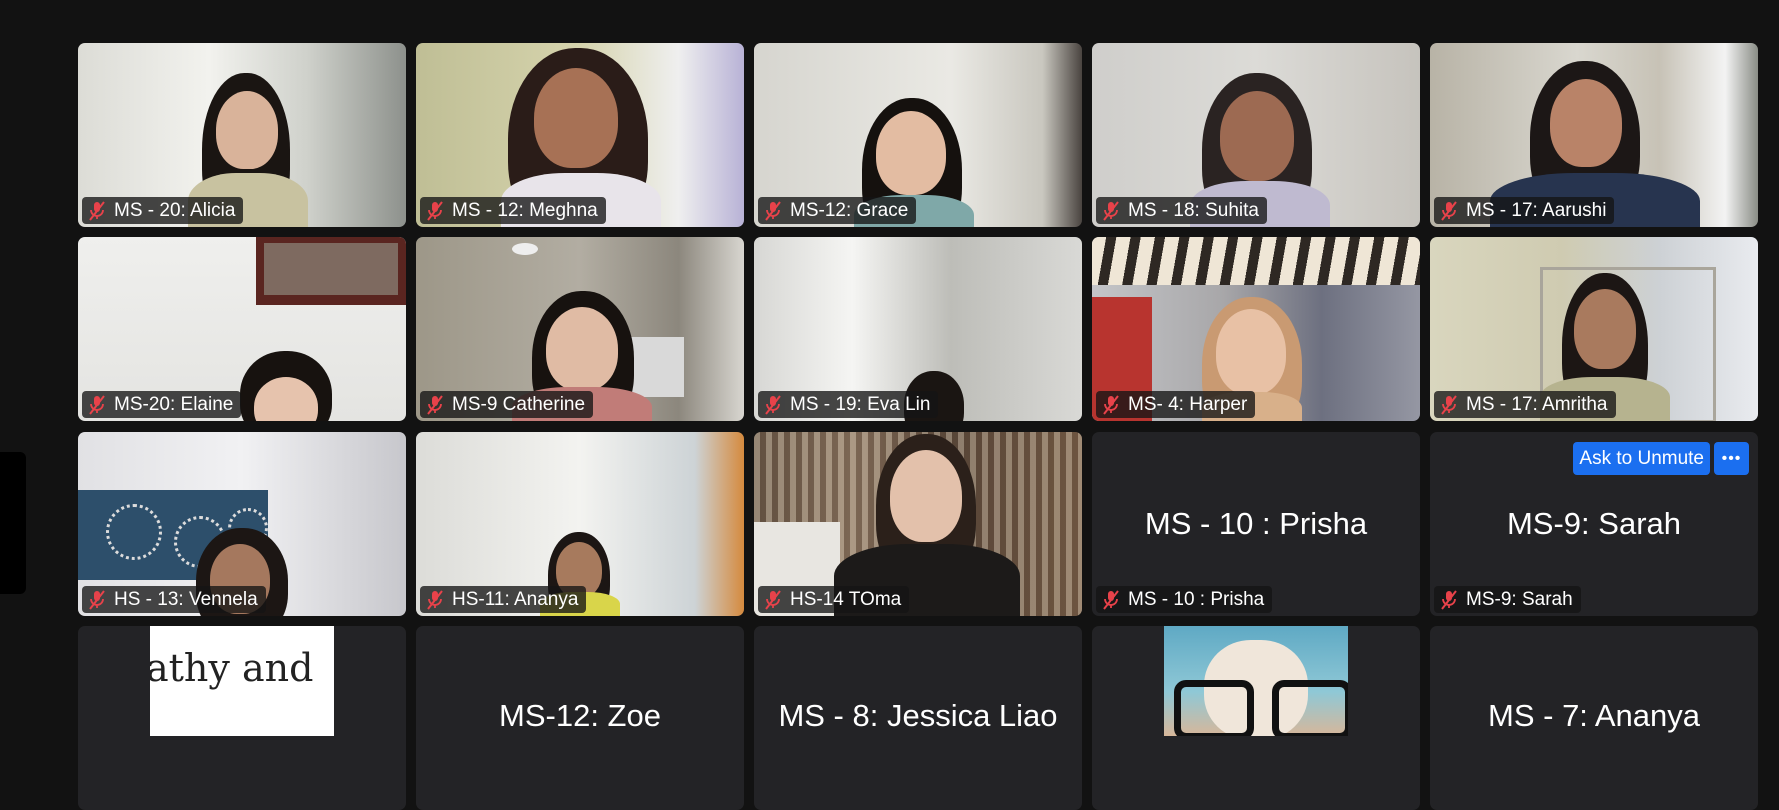 This screenshot has height=810, width=1779. What do you see at coordinates (846, 599) in the screenshot?
I see `participant-name: HS-14 TOma` at bounding box center [846, 599].